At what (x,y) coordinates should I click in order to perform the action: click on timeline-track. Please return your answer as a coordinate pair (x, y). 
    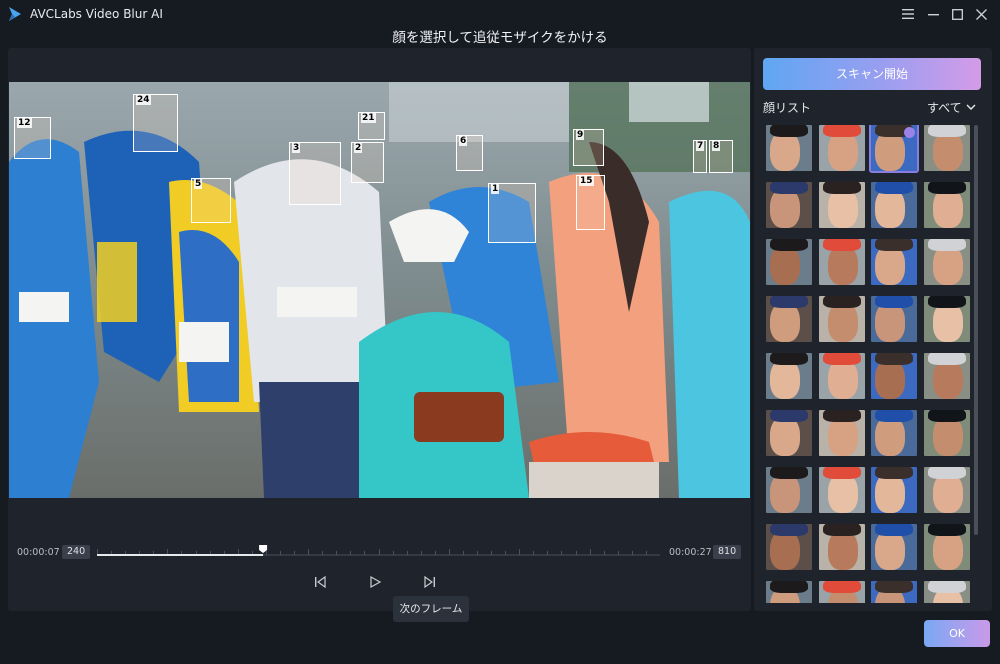
    Looking at the image, I should click on (378, 550).